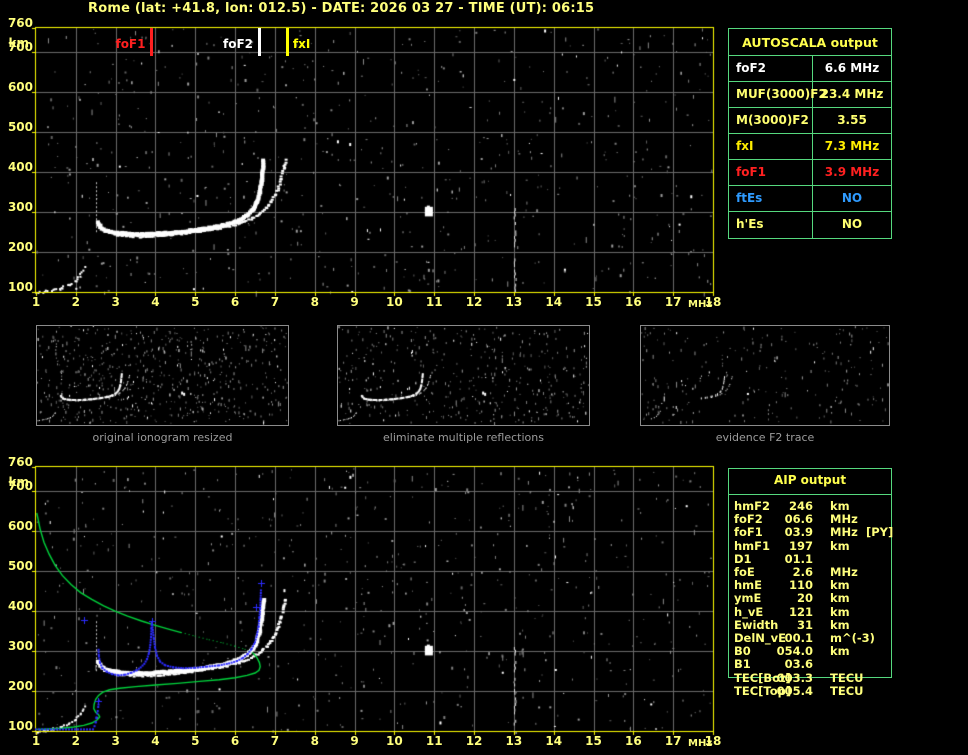 The height and width of the screenshot is (755, 968). What do you see at coordinates (162, 375) in the screenshot?
I see `thumbnail-original-ionogram` at bounding box center [162, 375].